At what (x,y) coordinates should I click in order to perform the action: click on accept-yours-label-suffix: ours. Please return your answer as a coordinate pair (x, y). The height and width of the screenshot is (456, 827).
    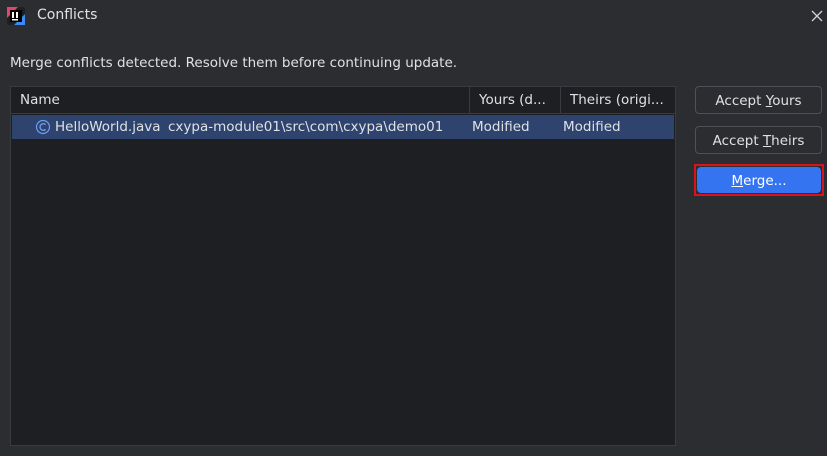
    Looking at the image, I should click on (787, 101).